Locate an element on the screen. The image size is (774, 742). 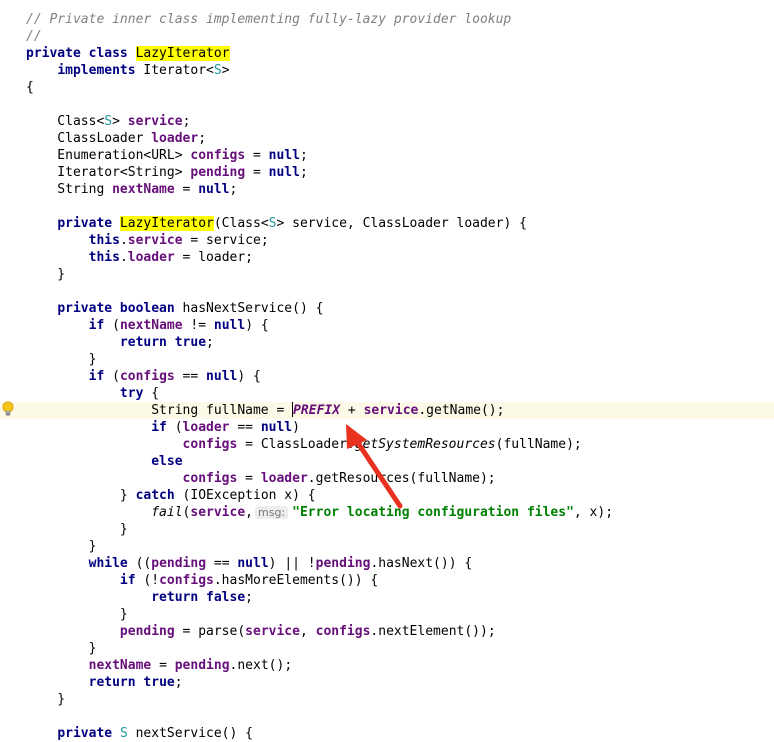
code-line-text: if (!configs.hasMoreElements()) { is located at coordinates (202, 580).